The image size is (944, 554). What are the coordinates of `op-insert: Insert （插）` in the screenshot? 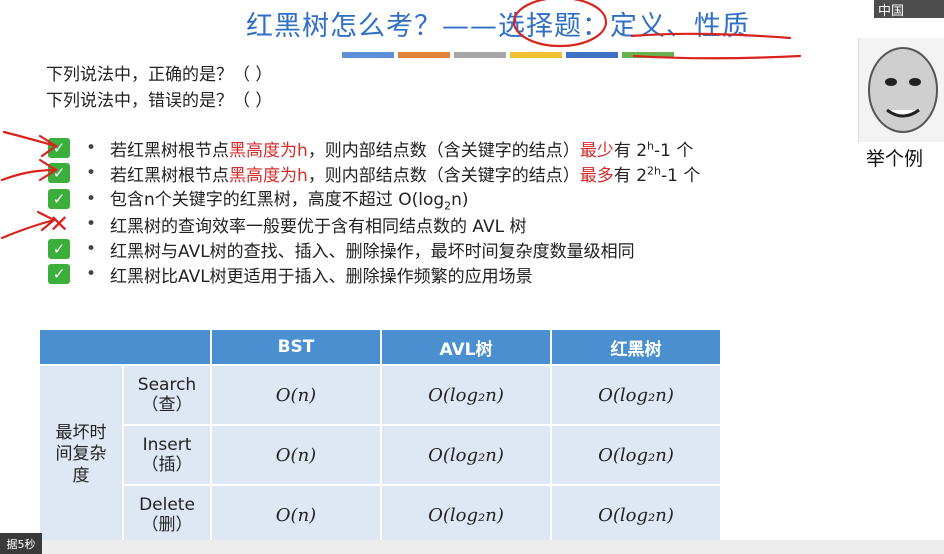 It's located at (167, 455).